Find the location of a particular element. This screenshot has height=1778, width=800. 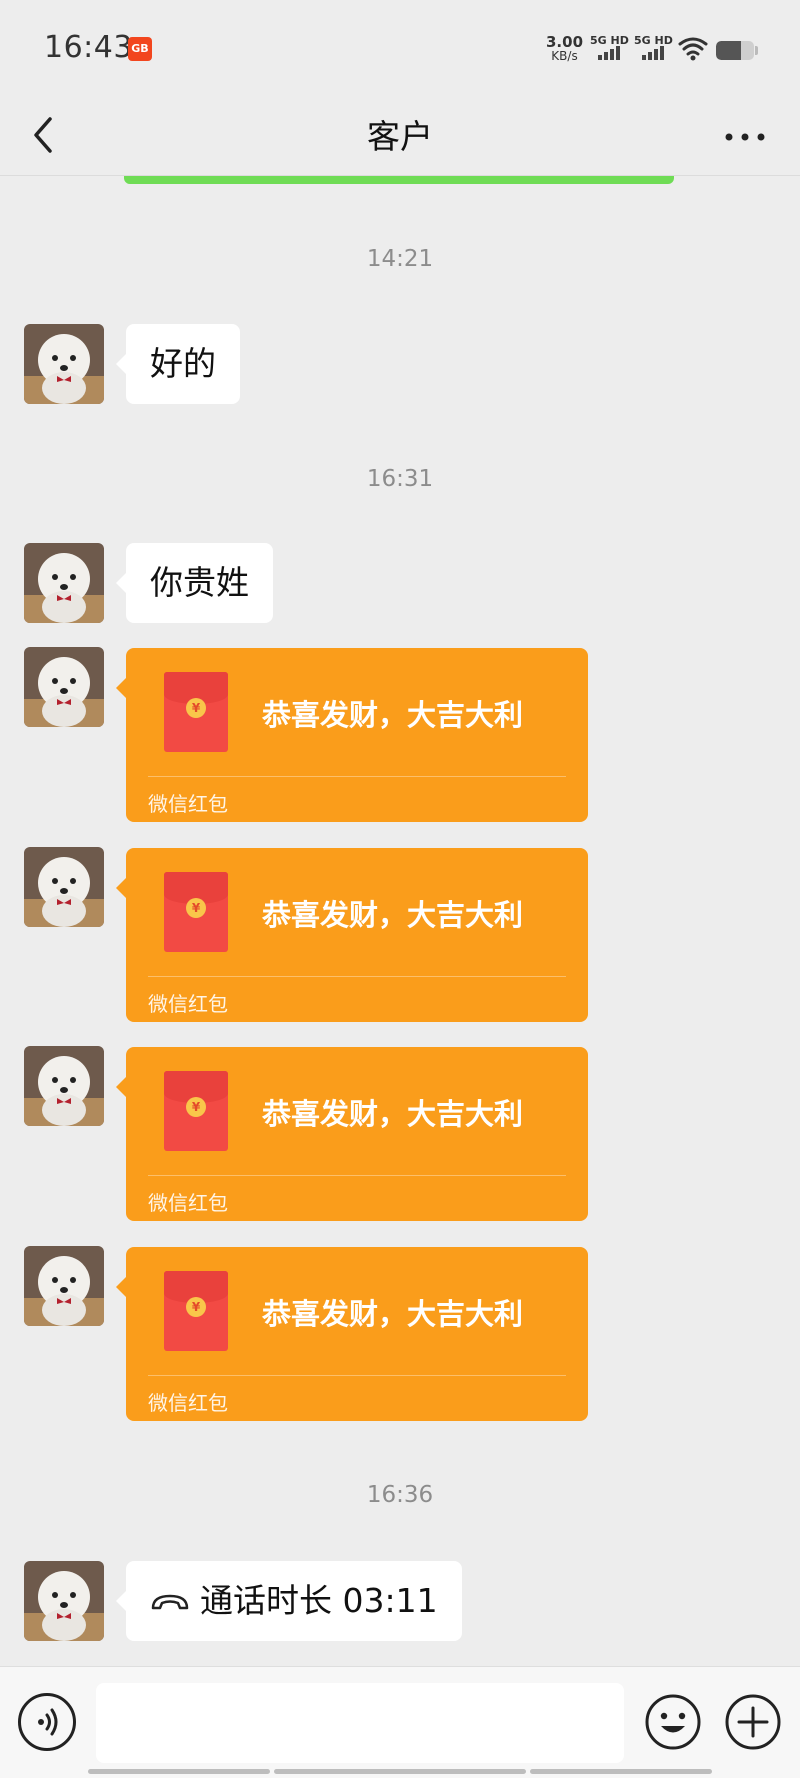

status-time: 16:43 is located at coordinates (88, 47).